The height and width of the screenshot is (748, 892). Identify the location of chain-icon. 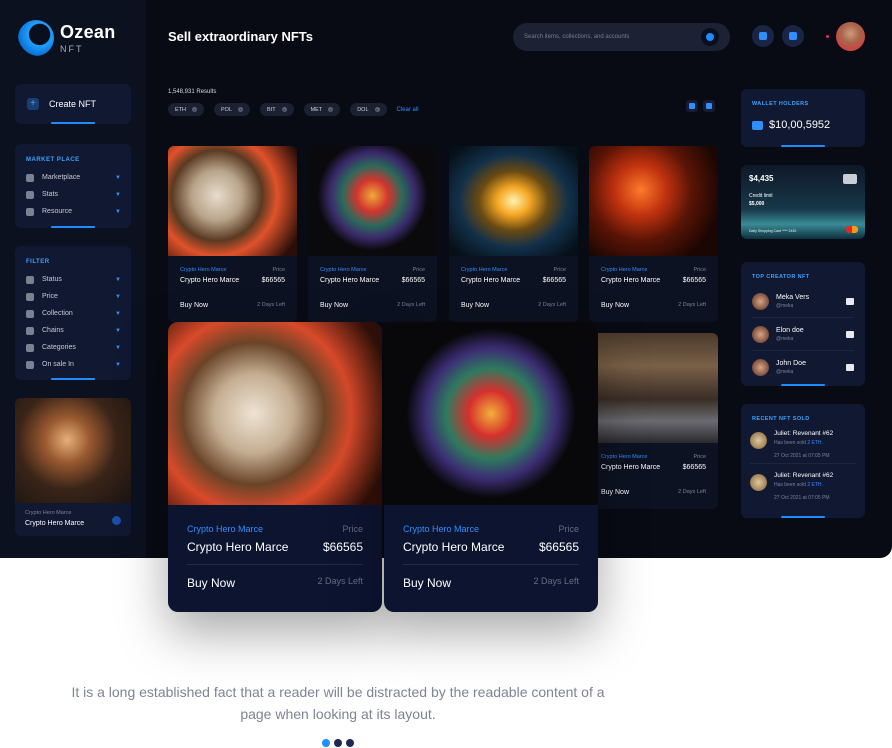
(30, 330).